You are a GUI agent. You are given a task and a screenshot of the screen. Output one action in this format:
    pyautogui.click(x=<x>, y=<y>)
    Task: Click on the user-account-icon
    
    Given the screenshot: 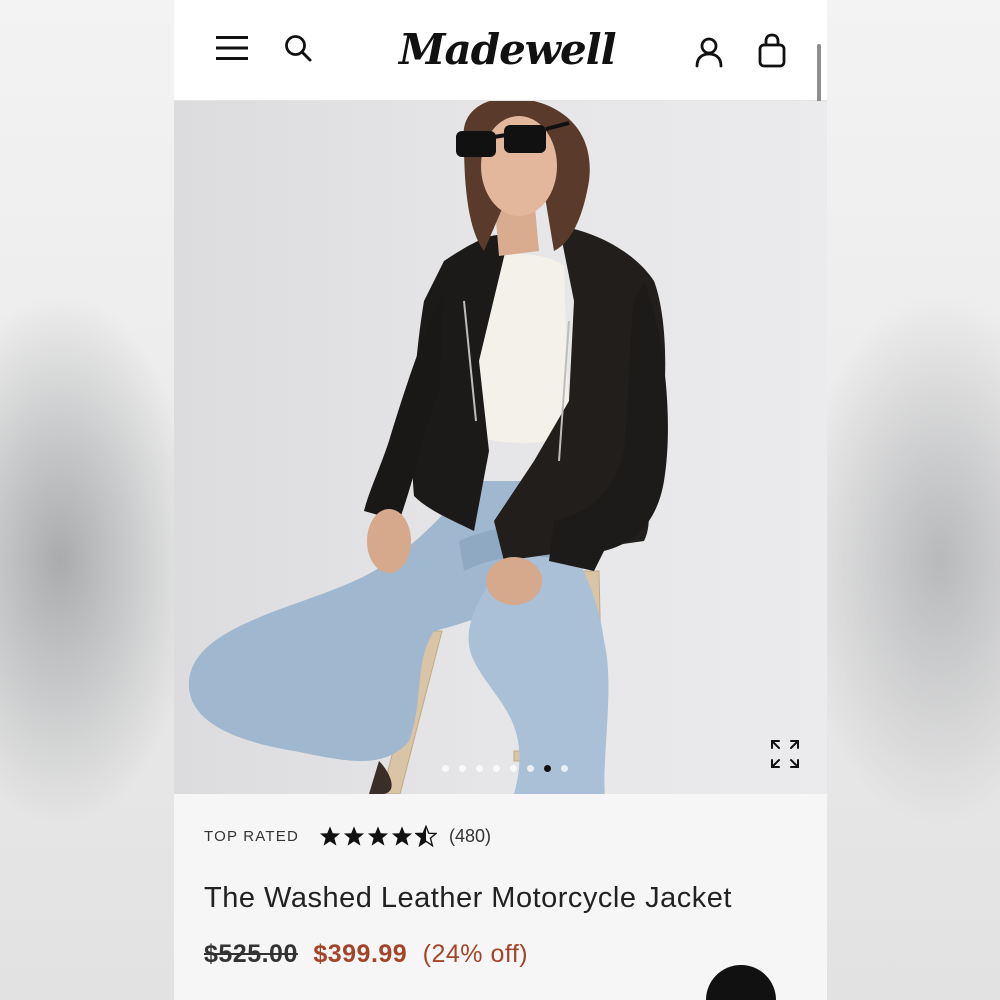 What is the action you would take?
    pyautogui.click(x=709, y=52)
    